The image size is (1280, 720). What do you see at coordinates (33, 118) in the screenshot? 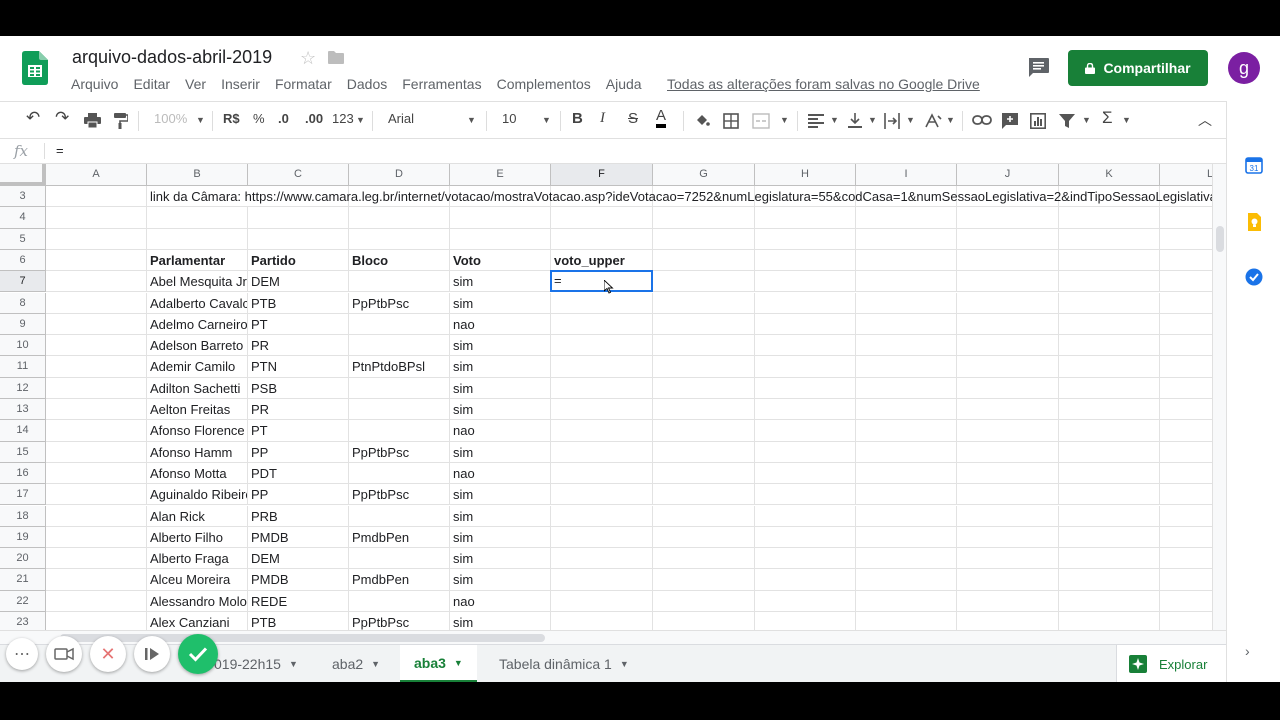
I see `undo-icon: ↶` at bounding box center [33, 118].